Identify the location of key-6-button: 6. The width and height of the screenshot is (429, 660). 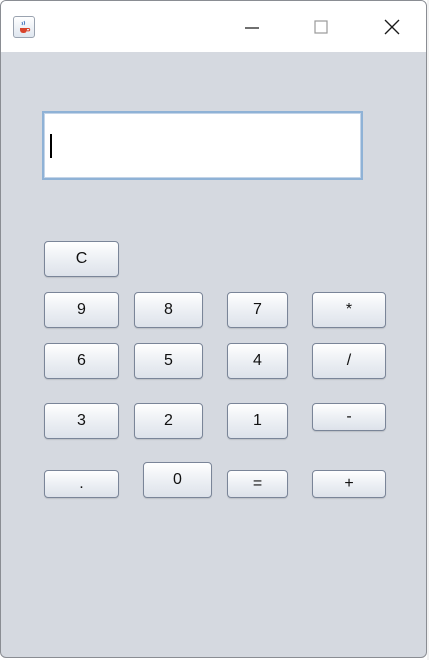
(81, 361).